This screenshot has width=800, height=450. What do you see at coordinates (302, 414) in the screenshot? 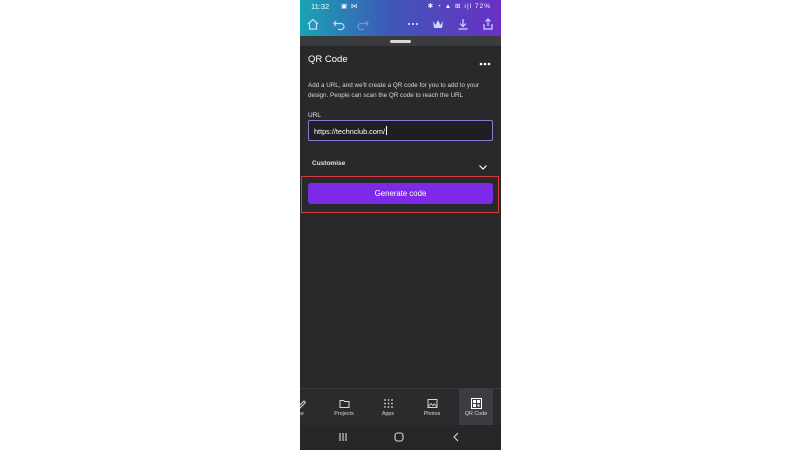
I see `nav-partial-label: se` at bounding box center [302, 414].